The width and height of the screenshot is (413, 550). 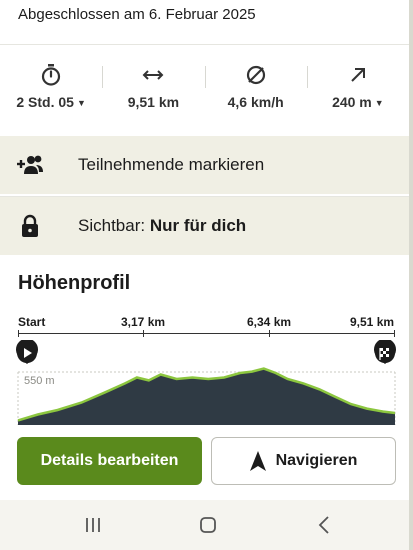 What do you see at coordinates (198, 225) in the screenshot?
I see `visibility-value: Nur für dich` at bounding box center [198, 225].